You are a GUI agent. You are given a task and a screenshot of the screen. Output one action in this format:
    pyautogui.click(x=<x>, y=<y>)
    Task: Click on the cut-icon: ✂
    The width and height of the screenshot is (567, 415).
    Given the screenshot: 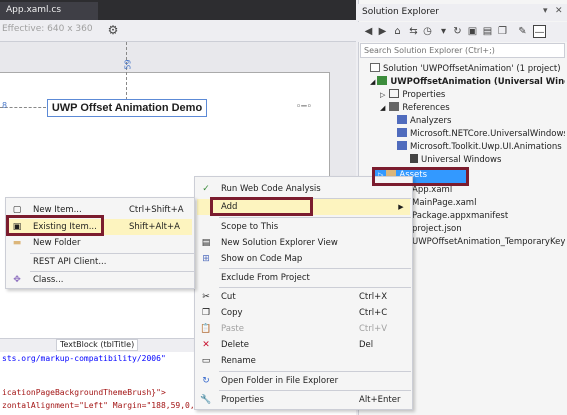 What is the action you would take?
    pyautogui.click(x=206, y=297)
    